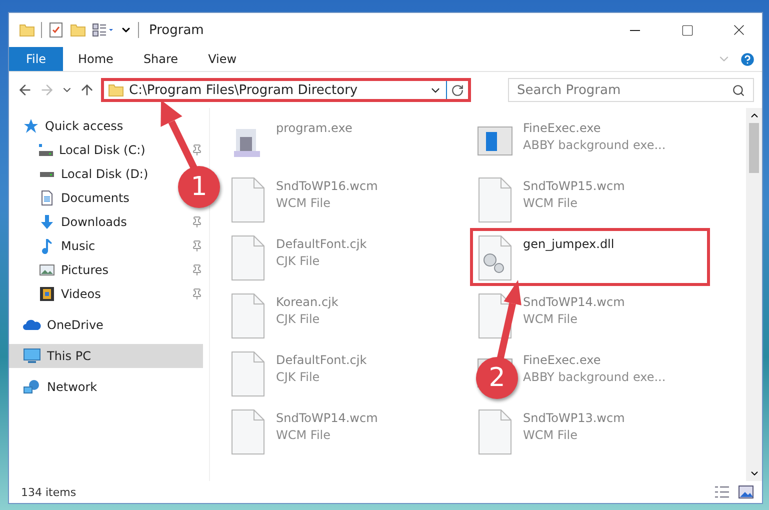  I want to click on star-icon, so click(31, 126).